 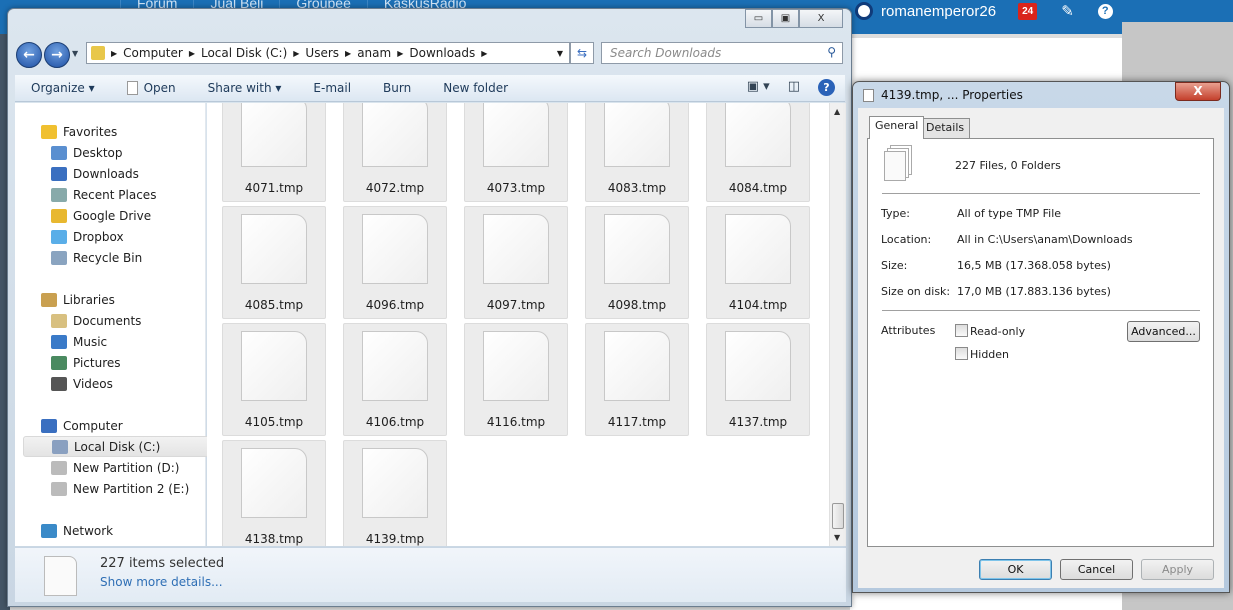 What do you see at coordinates (395, 379) in the screenshot?
I see `file-item: 4106.tmp` at bounding box center [395, 379].